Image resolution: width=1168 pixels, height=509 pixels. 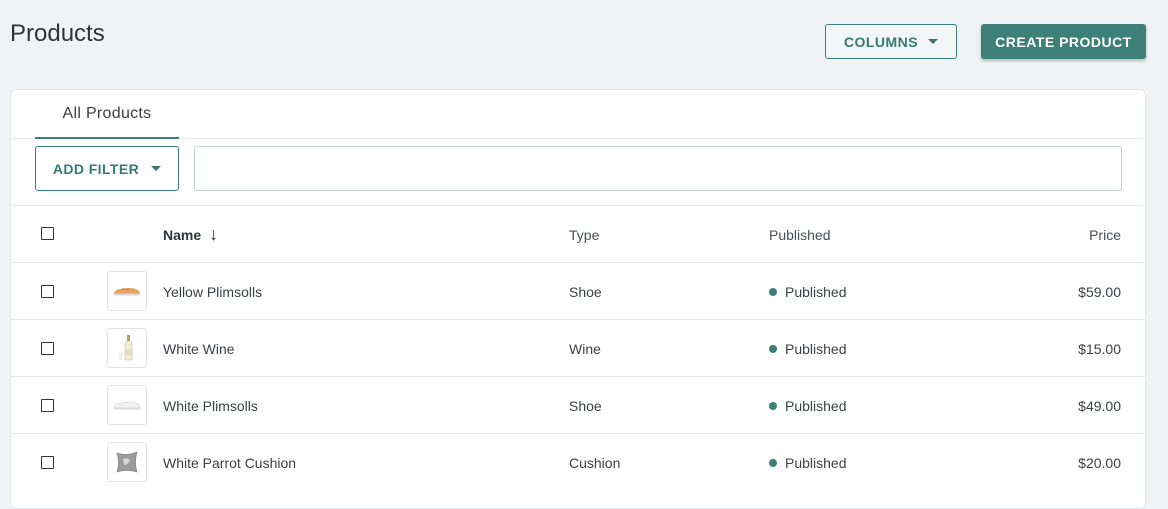 What do you see at coordinates (1105, 234) in the screenshot?
I see `column-header-price: Price` at bounding box center [1105, 234].